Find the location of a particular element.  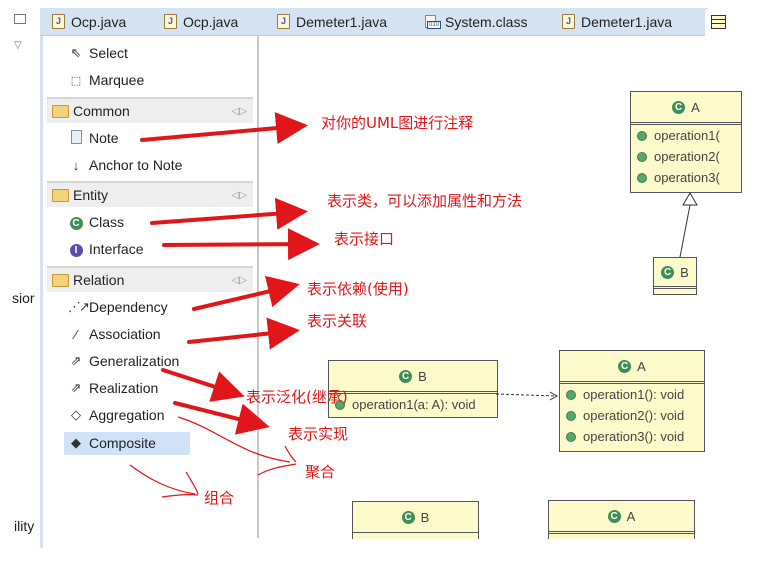

annotation-generalization: 表示泛化(继承) is located at coordinates (297, 397).